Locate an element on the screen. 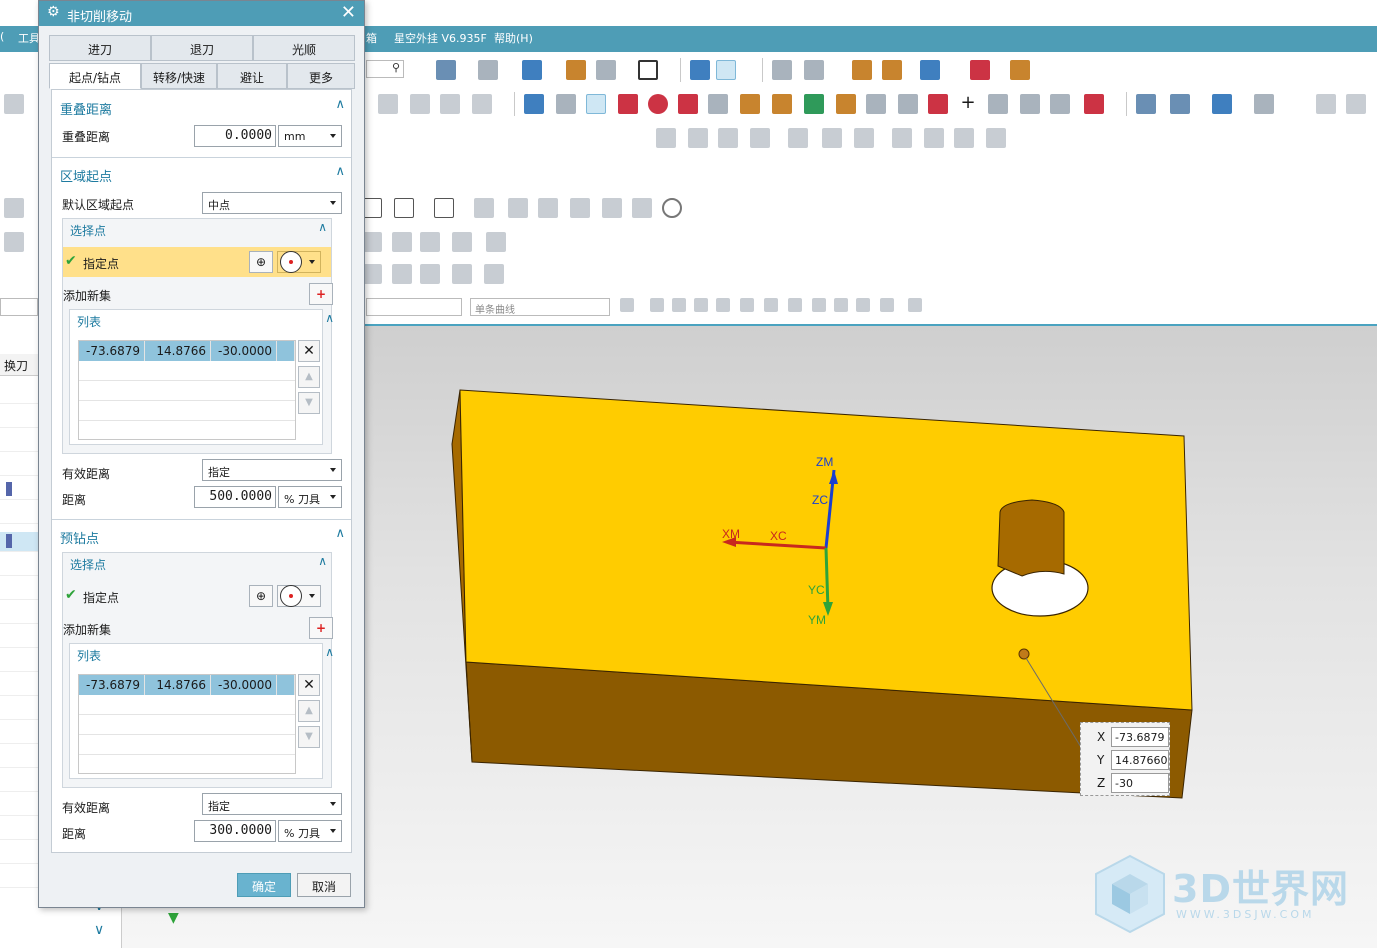  path-color-icon is located at coordinates (814, 104).